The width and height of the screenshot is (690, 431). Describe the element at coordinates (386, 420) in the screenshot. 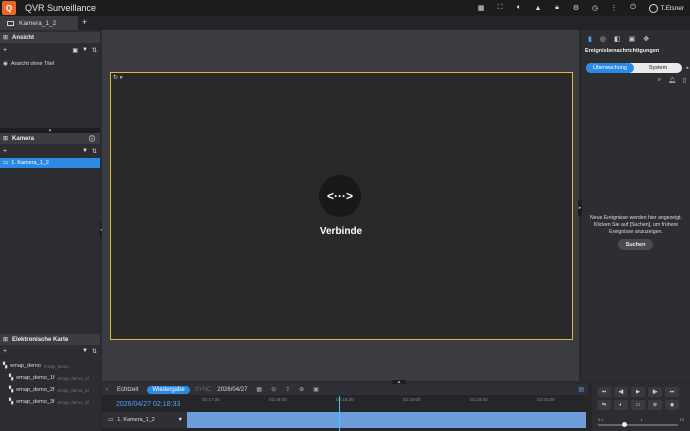

I see `recording-segment` at that location.